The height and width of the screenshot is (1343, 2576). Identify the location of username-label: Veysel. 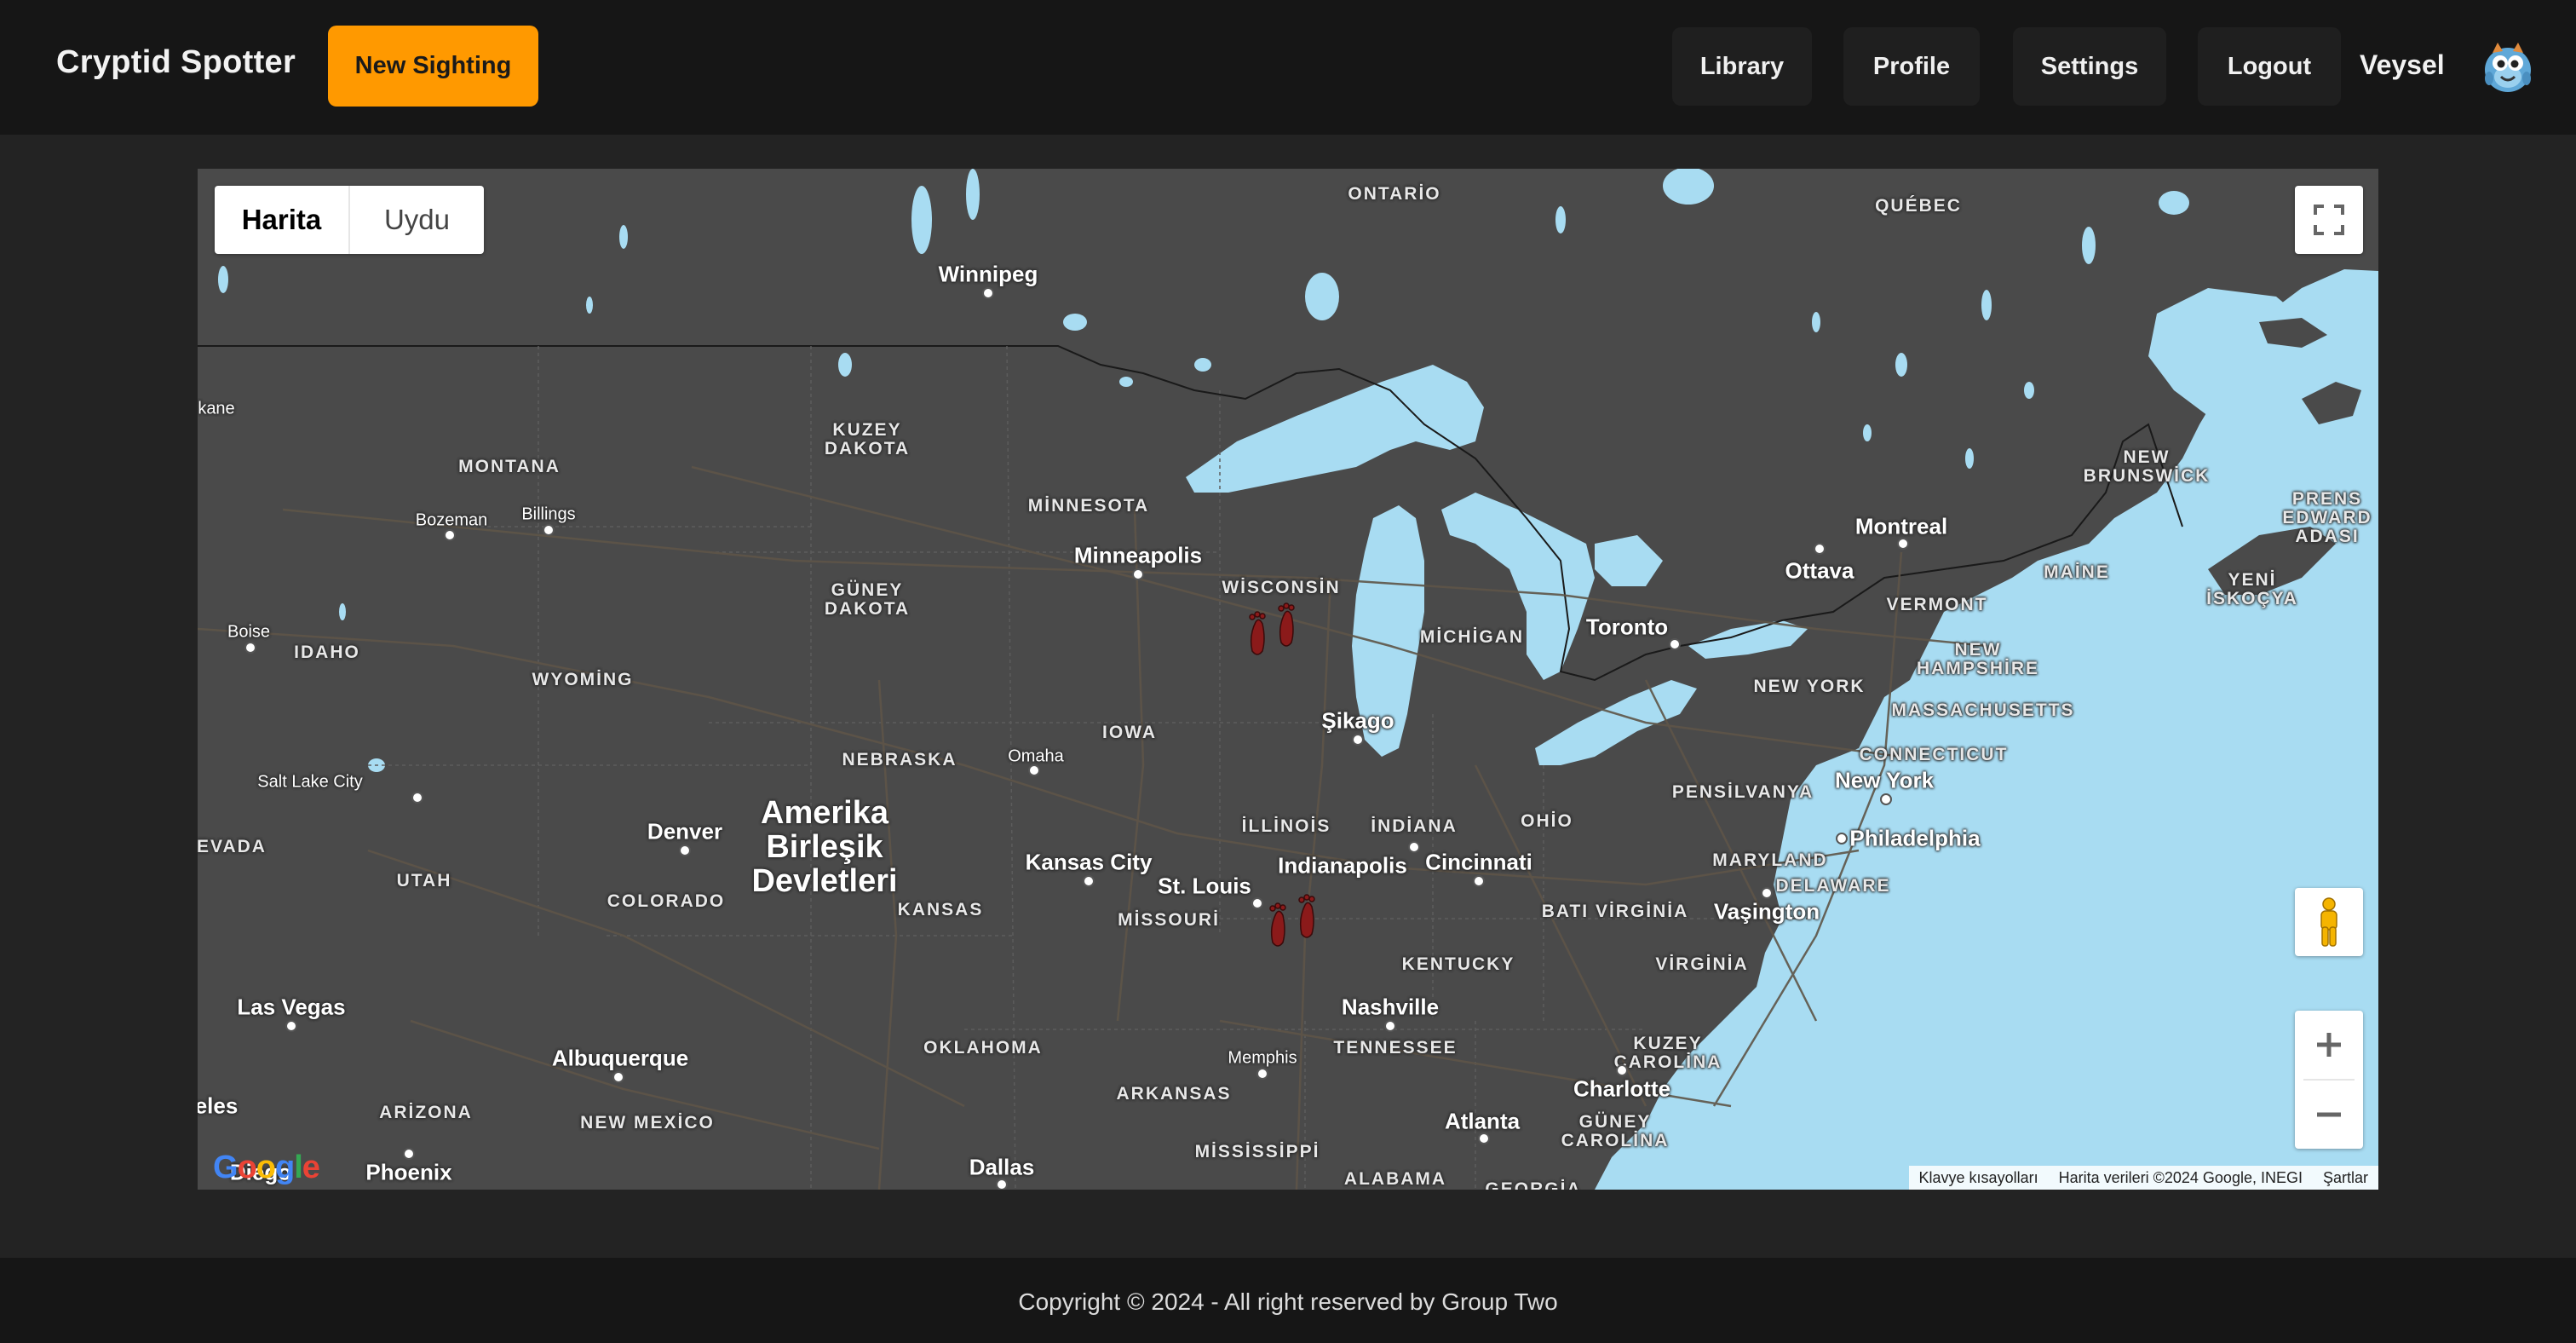
(2402, 64).